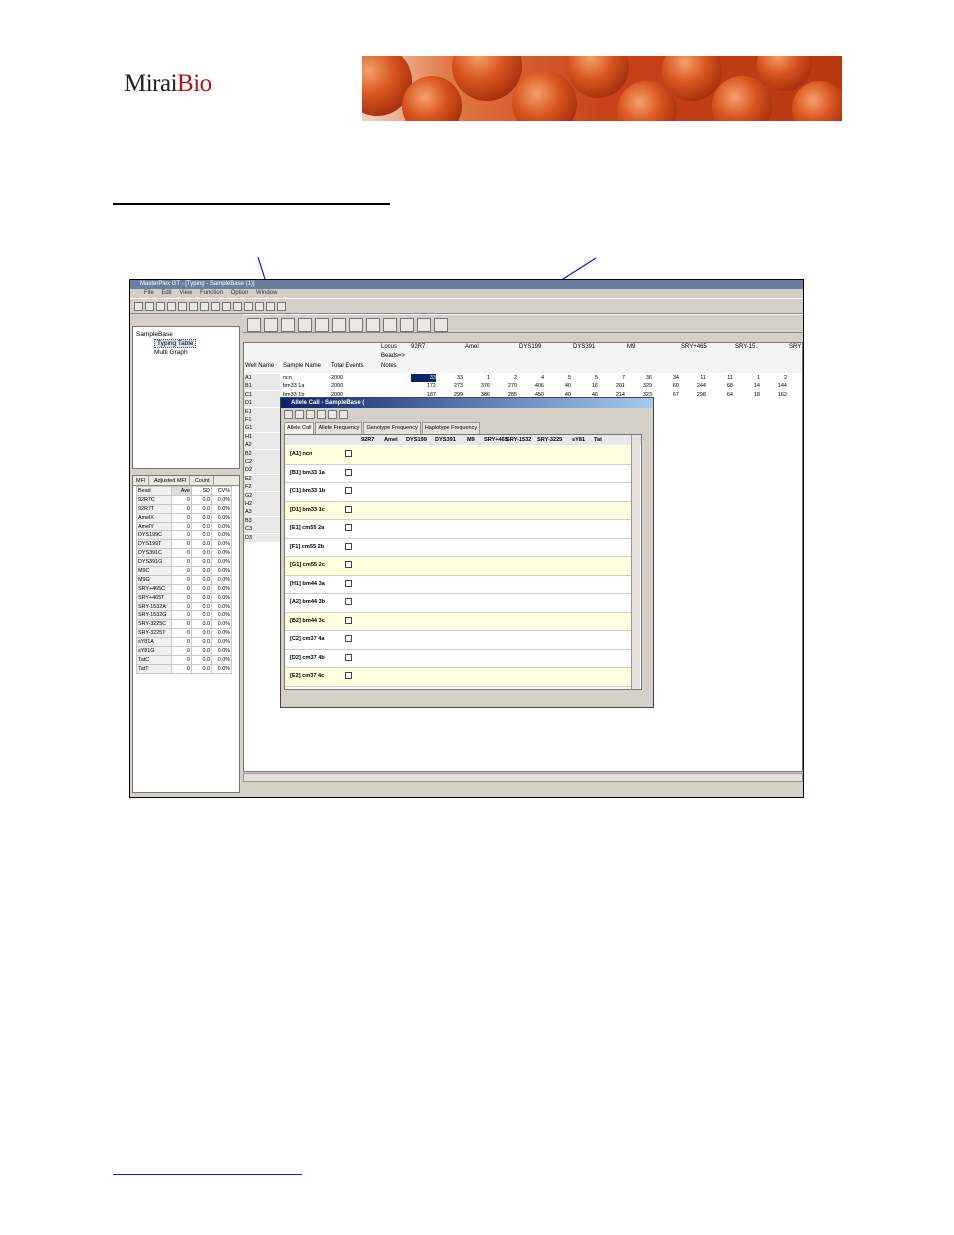 This screenshot has height=1235, width=954. What do you see at coordinates (259, 306) in the screenshot?
I see `camera-icon` at bounding box center [259, 306].